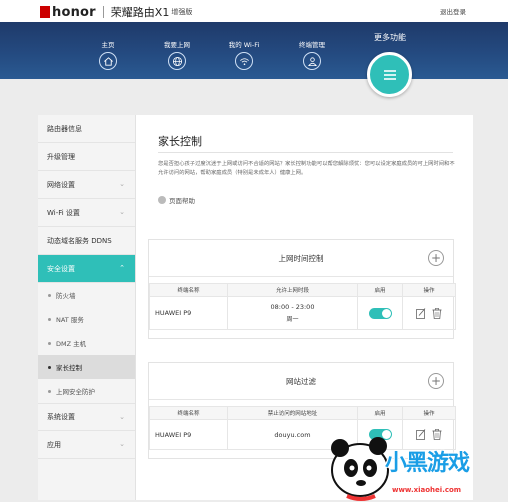 This screenshot has width=508, height=502. Describe the element at coordinates (292, 319) in the screenshot. I see `time-days: 周一` at that location.